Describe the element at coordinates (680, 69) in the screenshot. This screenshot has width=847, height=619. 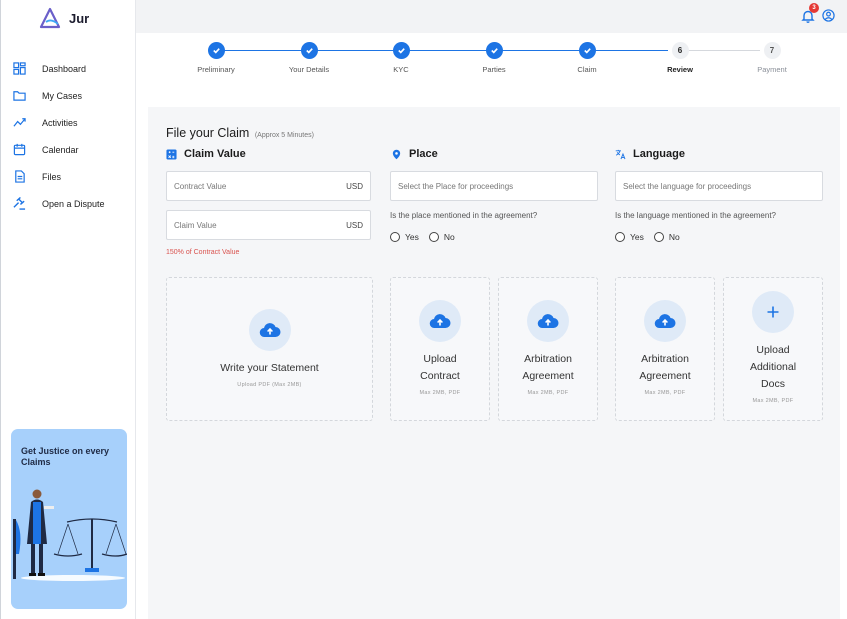
I see `step-label: Review` at that location.